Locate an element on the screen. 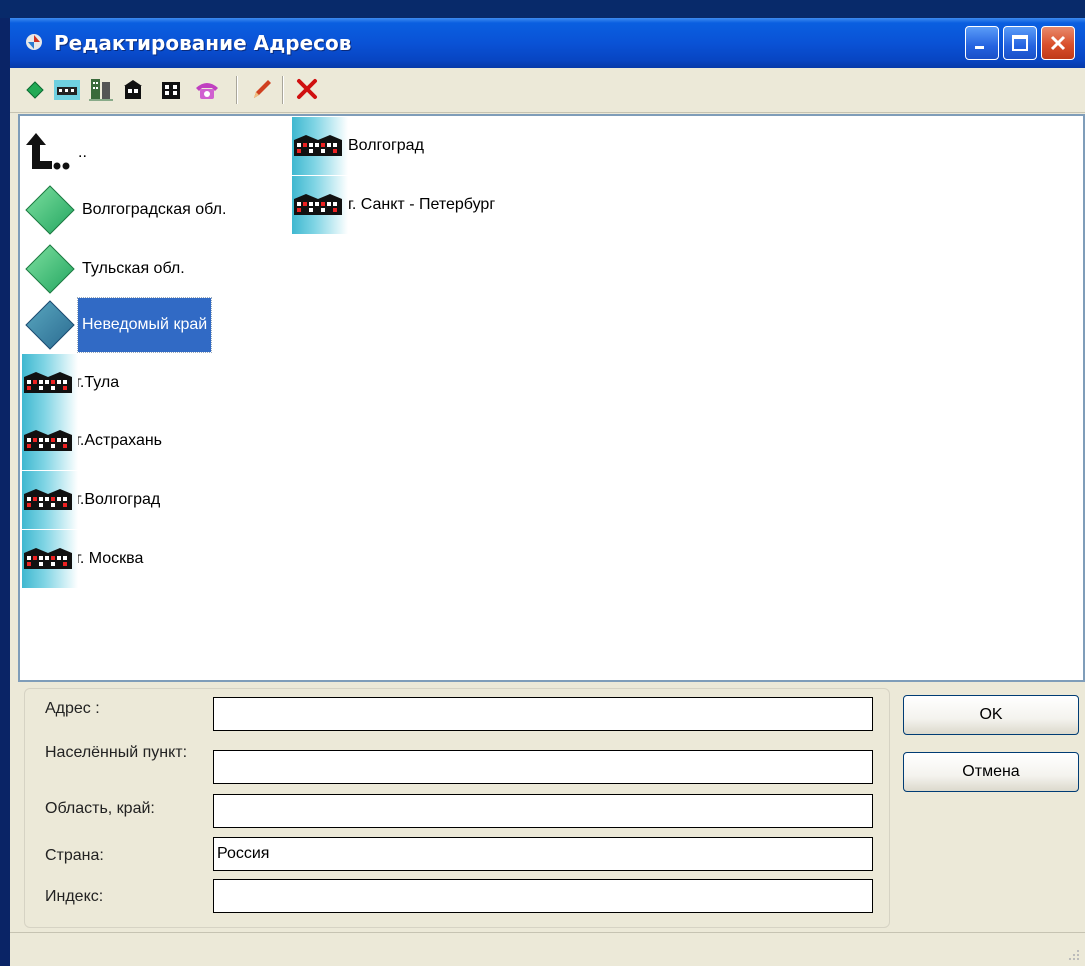 Image resolution: width=1085 pixels, height=966 pixels. building-icon is located at coordinates (171, 90).